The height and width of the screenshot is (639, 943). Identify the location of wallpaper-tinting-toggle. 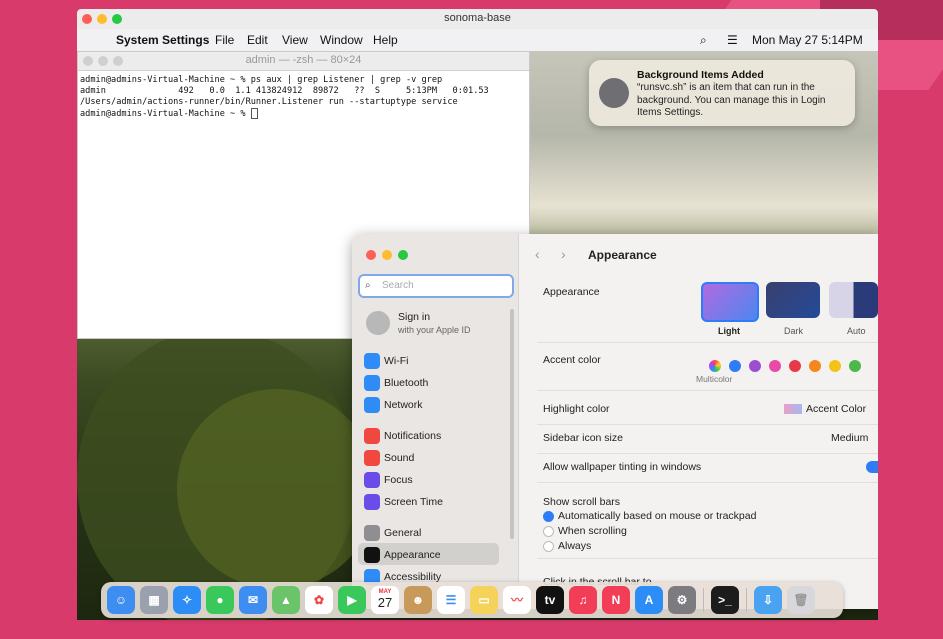
(872, 467).